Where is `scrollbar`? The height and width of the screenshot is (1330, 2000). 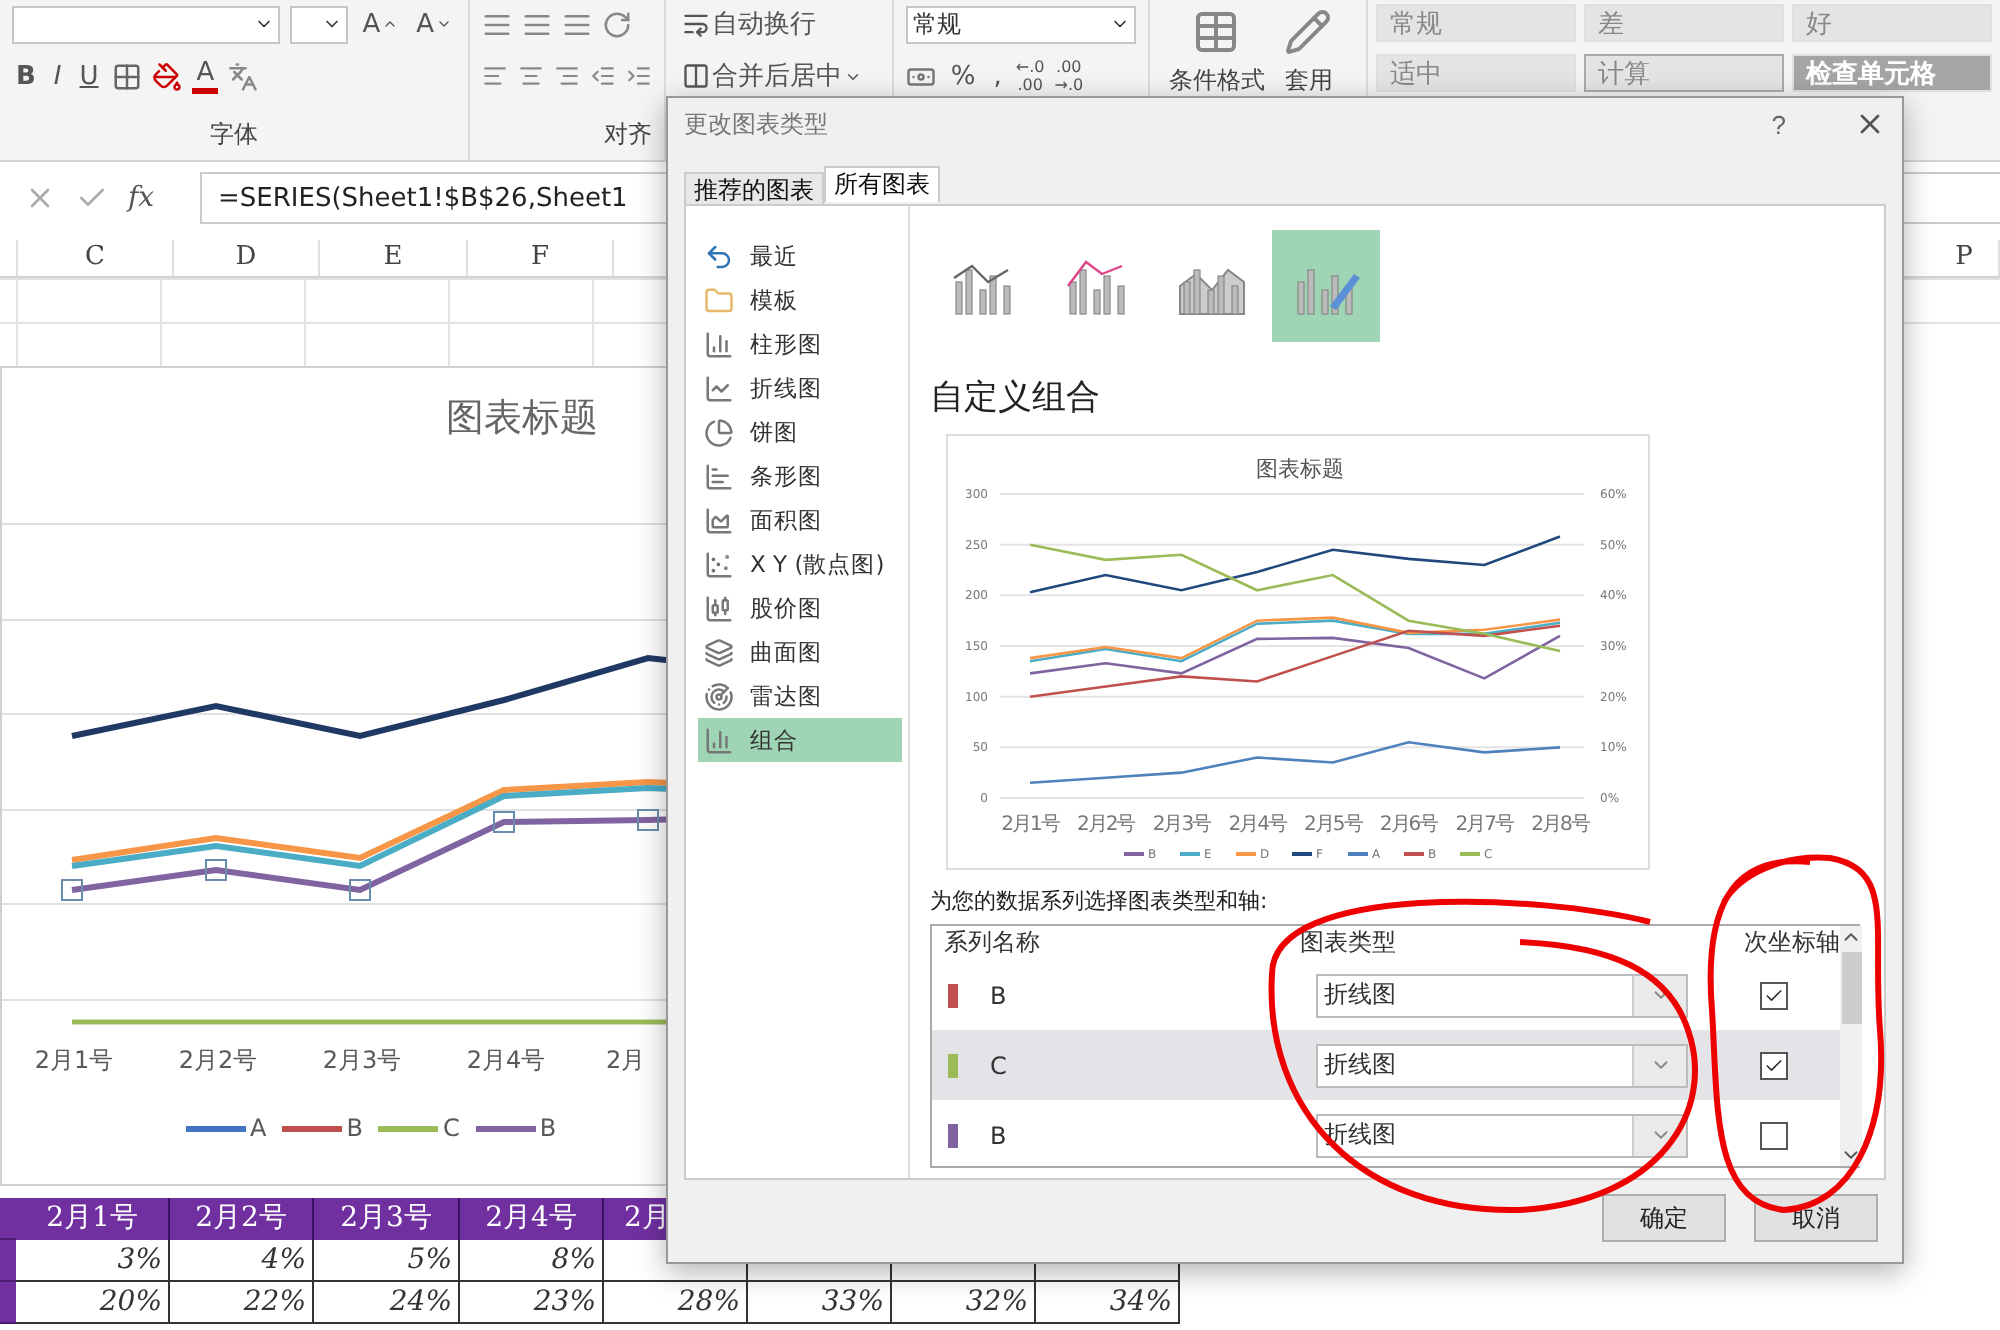 scrollbar is located at coordinates (1851, 1046).